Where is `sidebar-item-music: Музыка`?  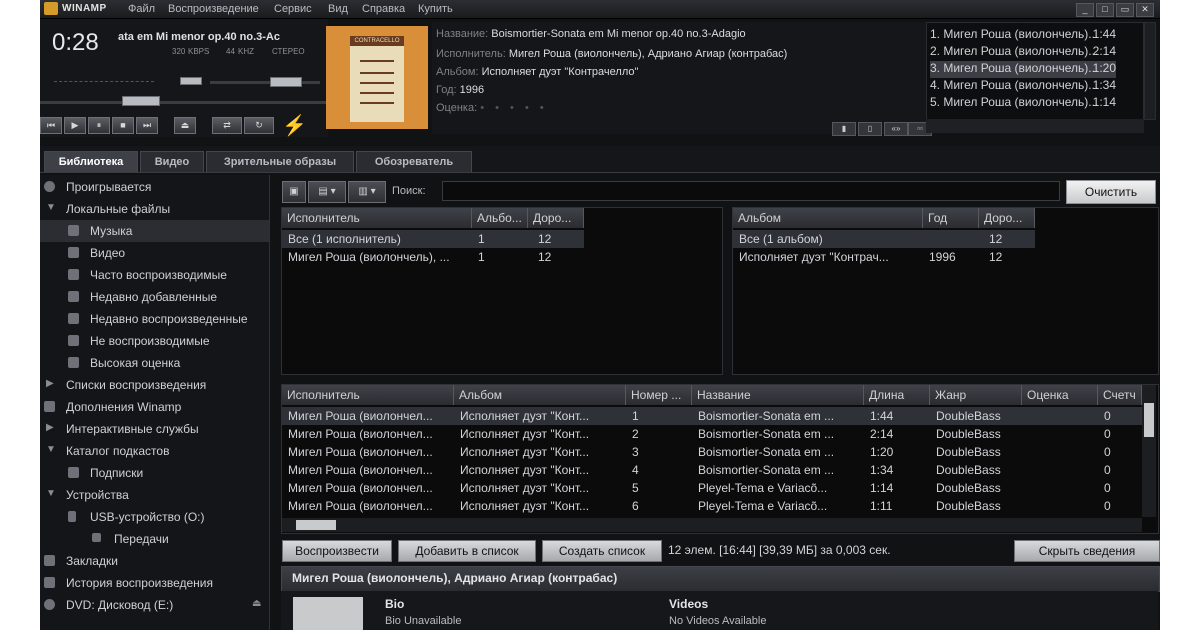 sidebar-item-music: Музыка is located at coordinates (154, 231).